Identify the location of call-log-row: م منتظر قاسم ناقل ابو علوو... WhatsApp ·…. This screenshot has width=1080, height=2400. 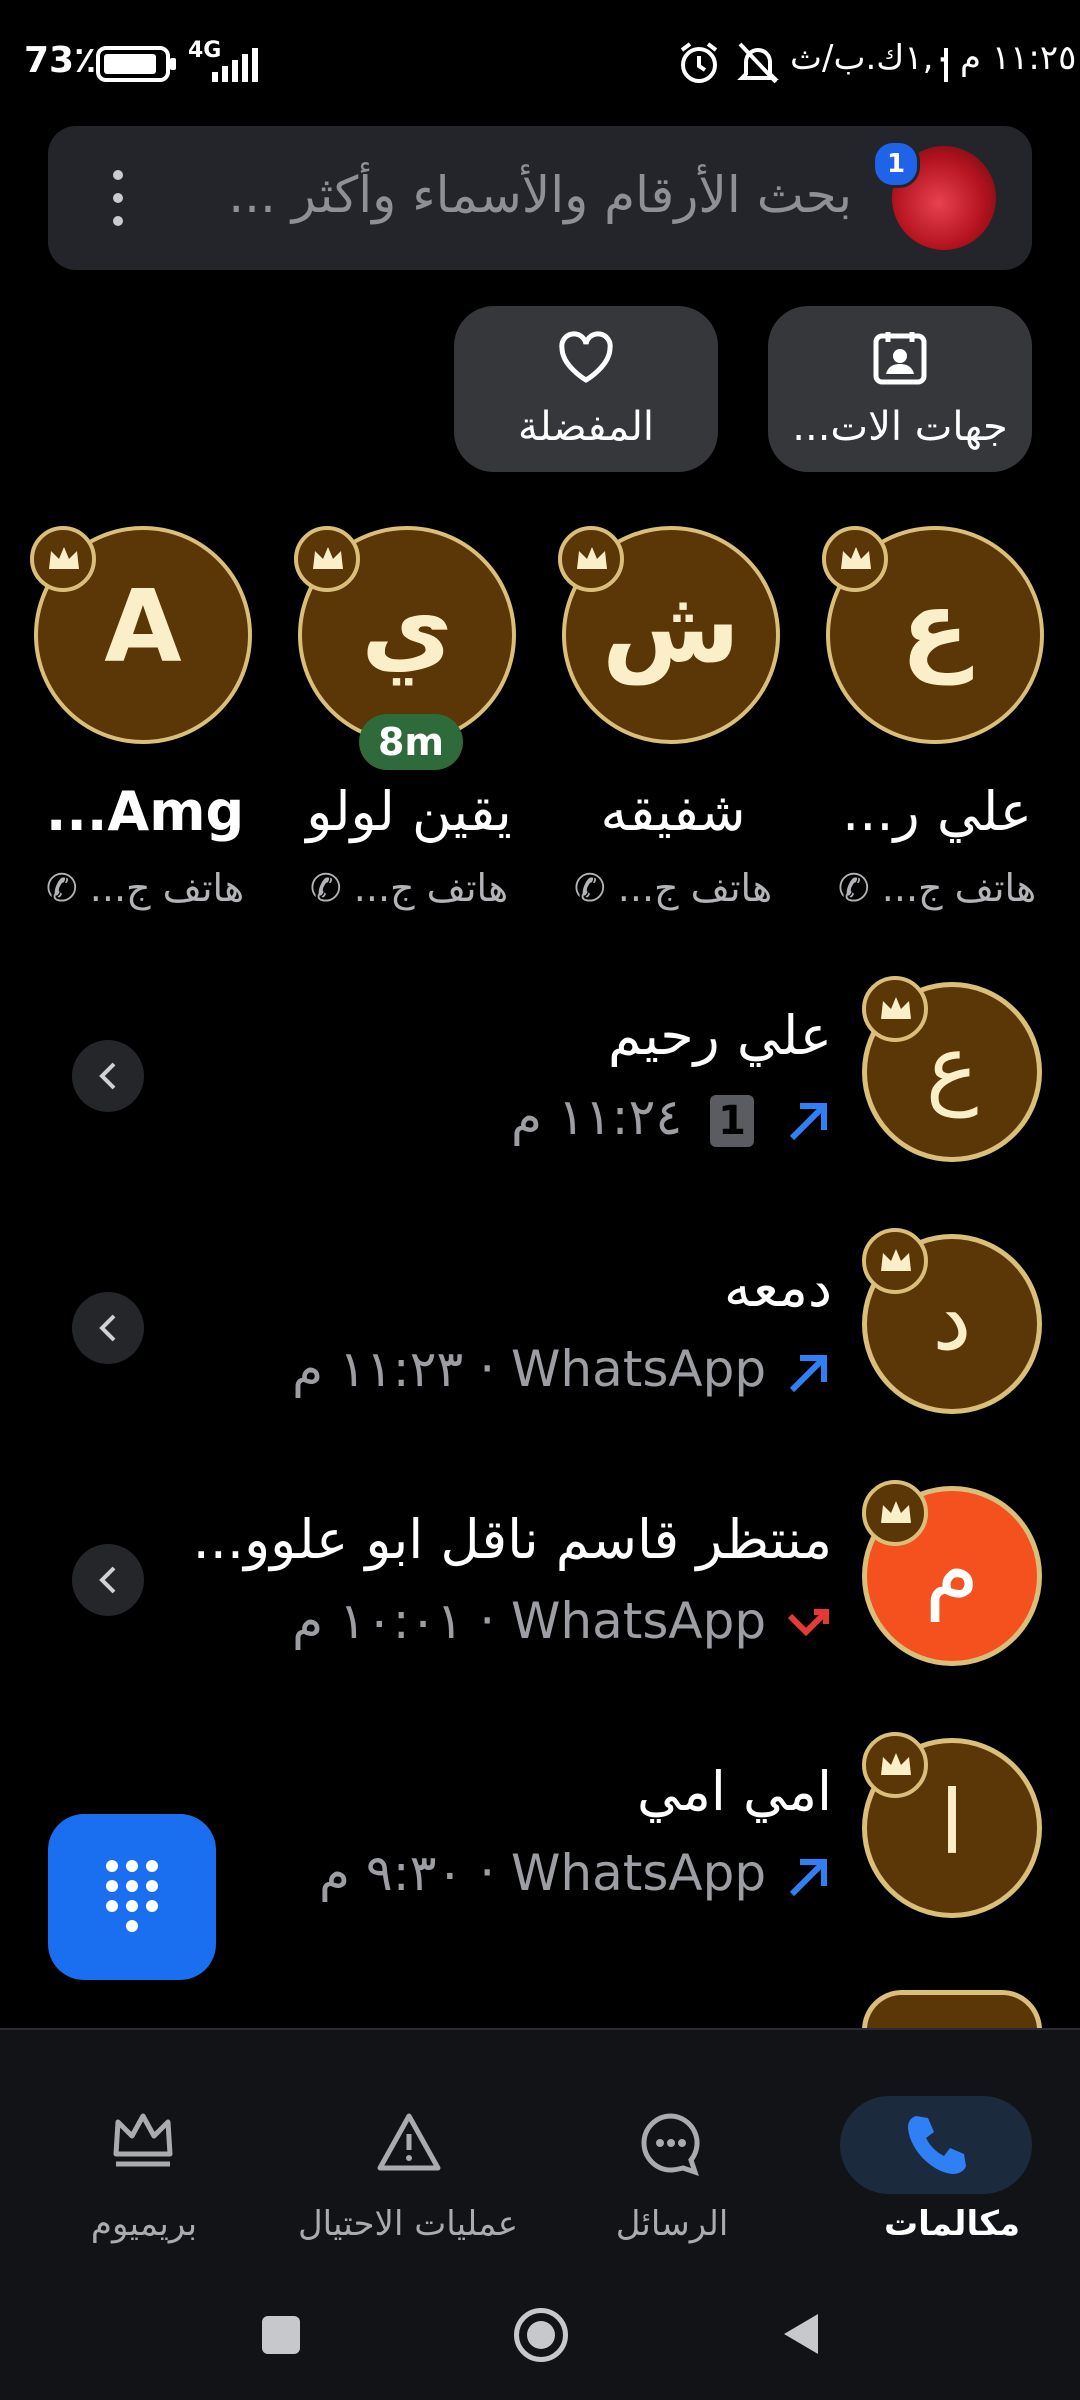
(540, 1608).